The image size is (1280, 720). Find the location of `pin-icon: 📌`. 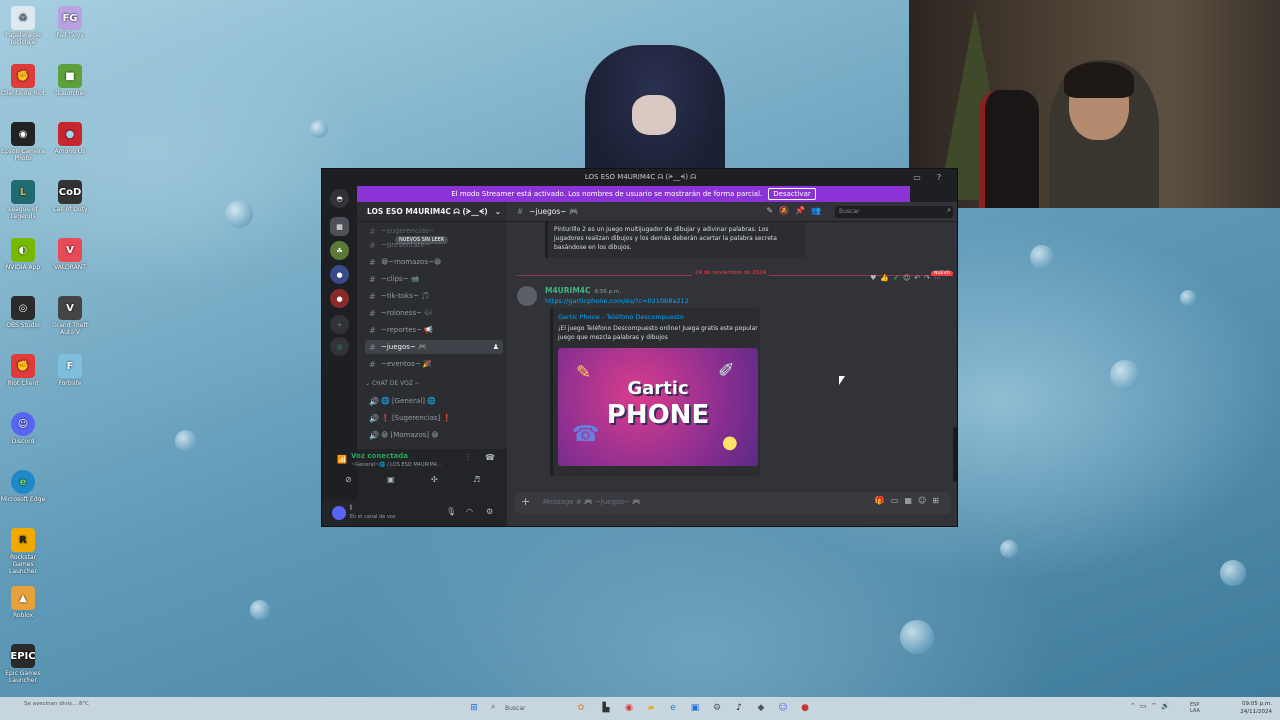

pin-icon: 📌 is located at coordinates (803, 210).